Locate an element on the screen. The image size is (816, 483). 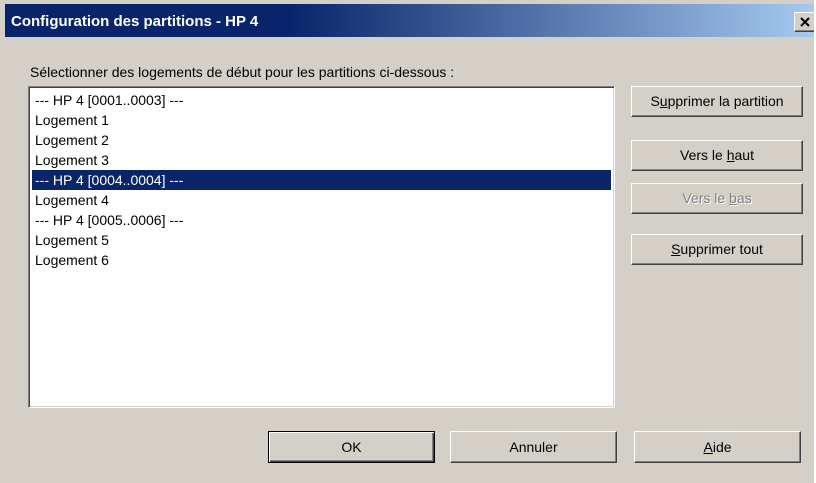
mnemonic-letter: h is located at coordinates (730, 155).